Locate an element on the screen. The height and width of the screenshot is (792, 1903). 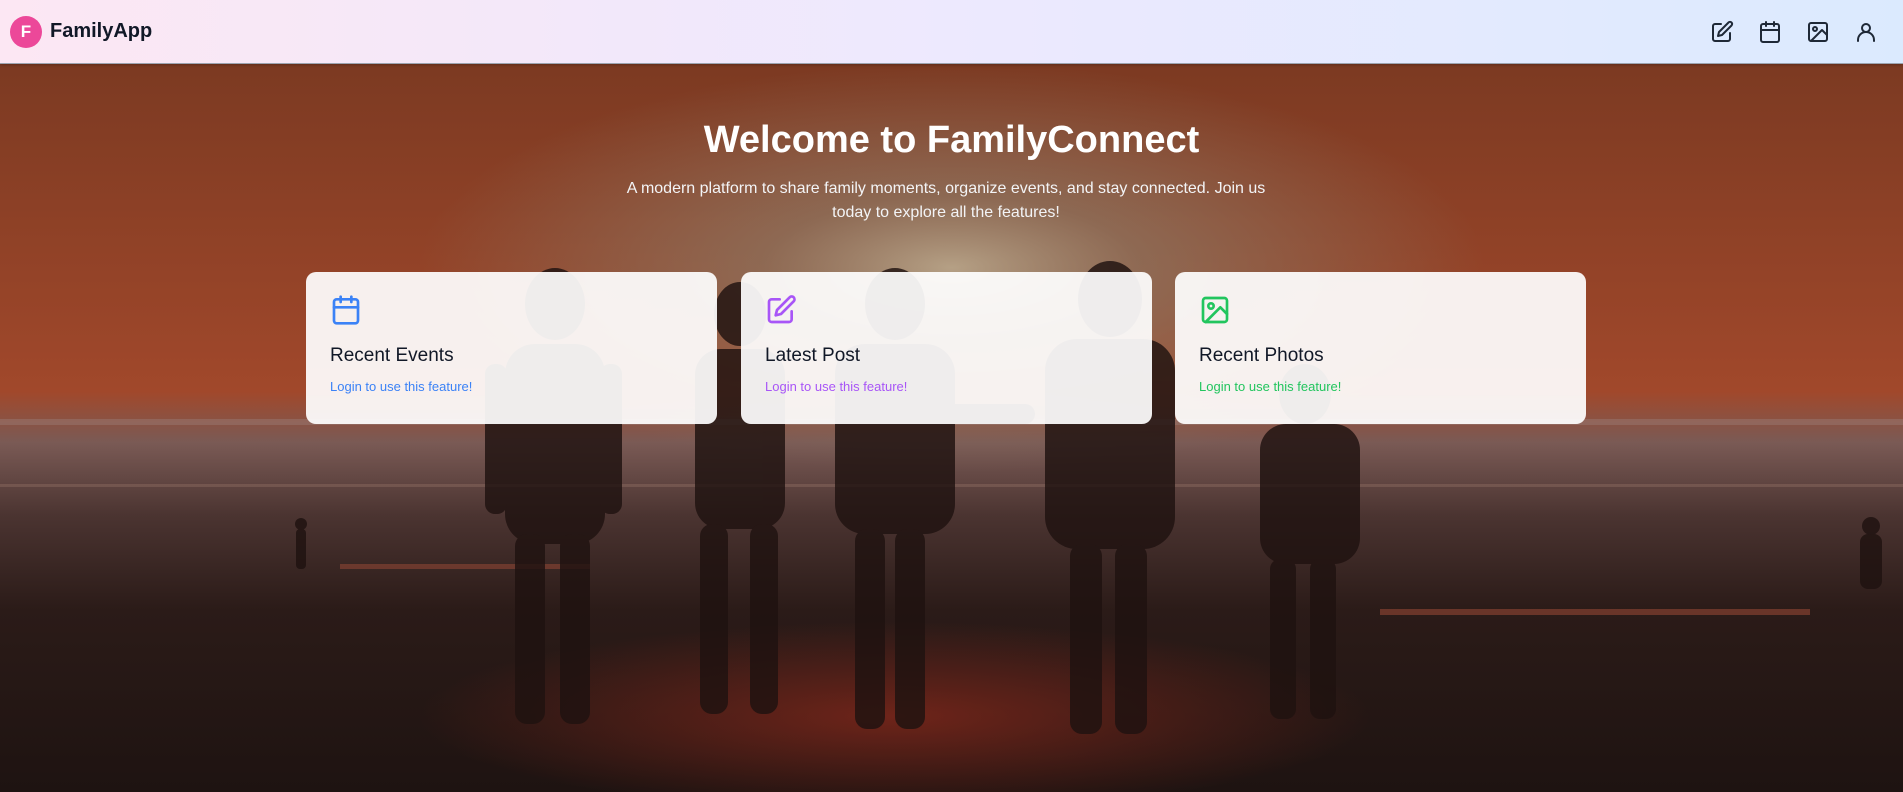
nav-icons is located at coordinates (1794, 32).